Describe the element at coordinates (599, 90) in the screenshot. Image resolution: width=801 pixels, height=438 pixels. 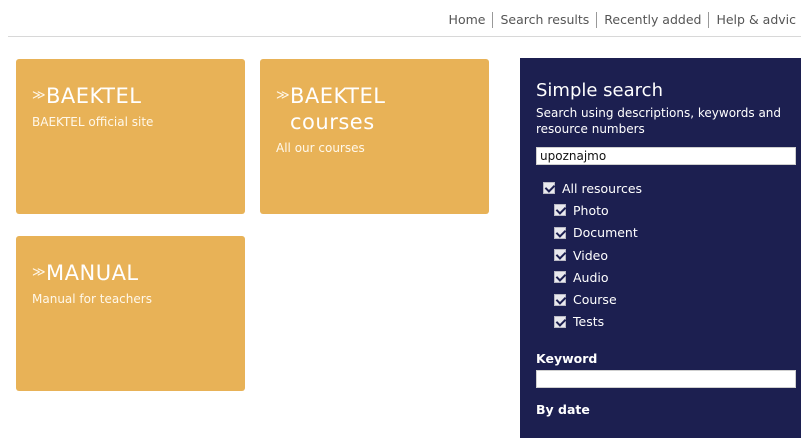
I see `search-title: Simple search` at that location.